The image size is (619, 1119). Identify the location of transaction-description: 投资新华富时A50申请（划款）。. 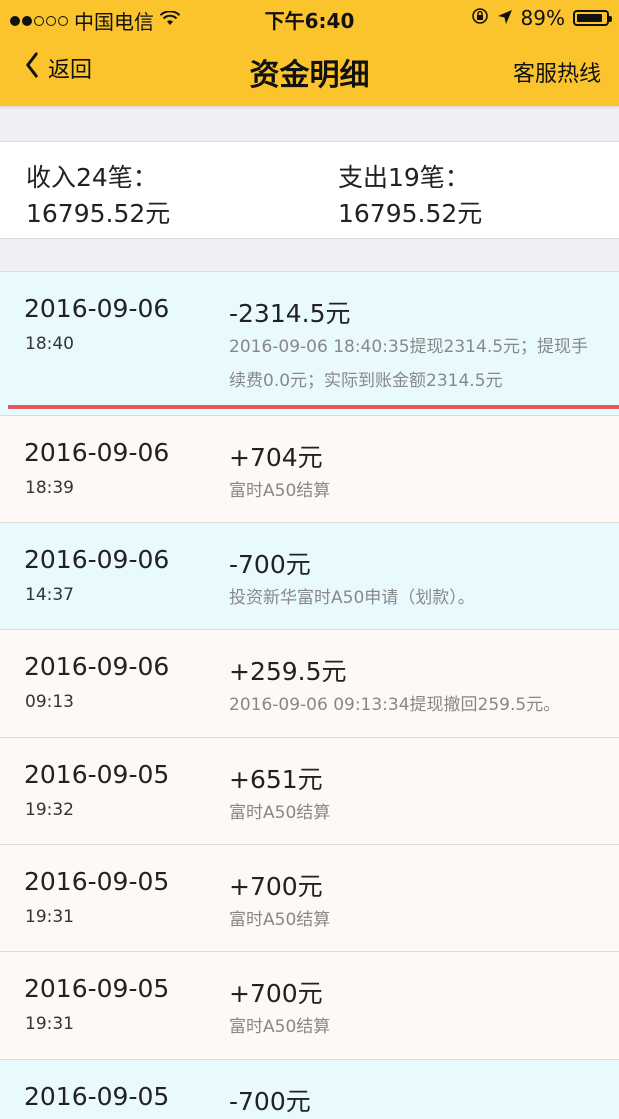
(352, 598).